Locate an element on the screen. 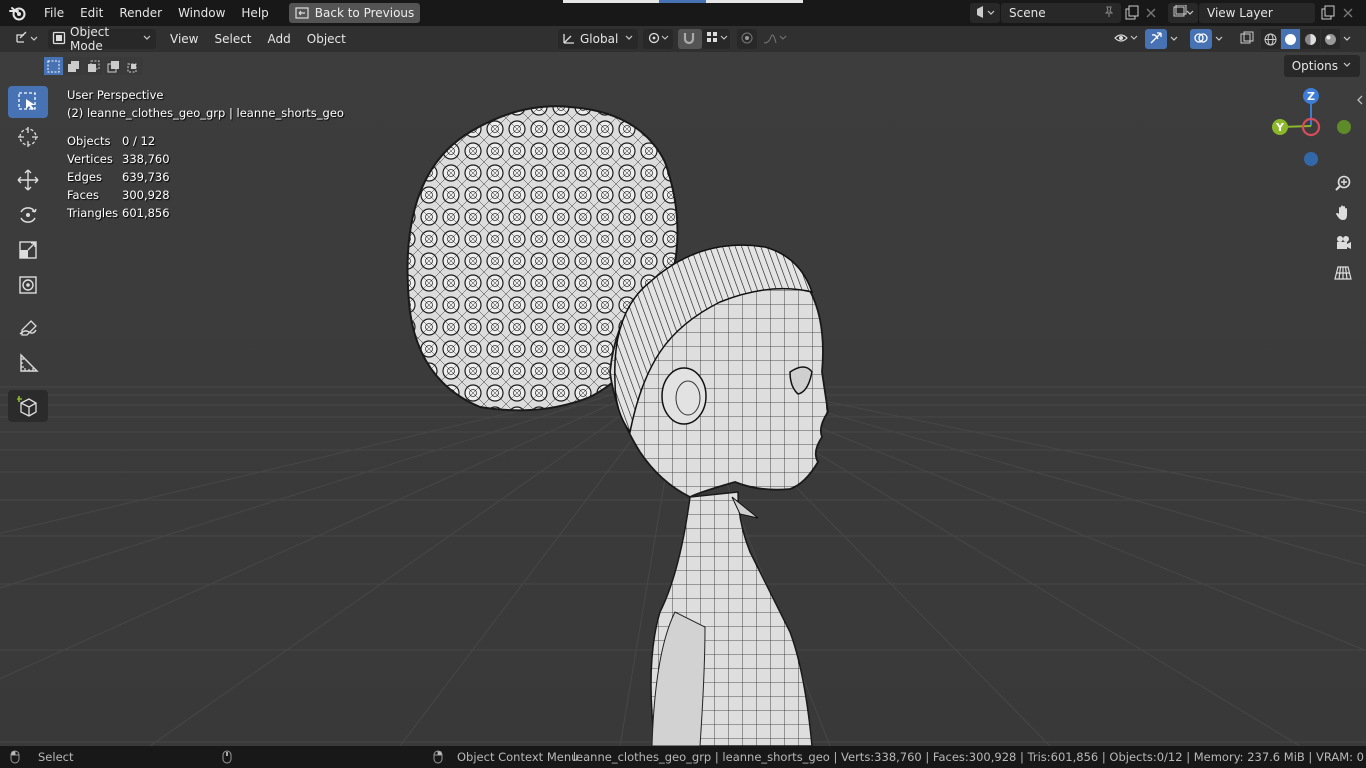  select-intersect-button is located at coordinates (133, 66).